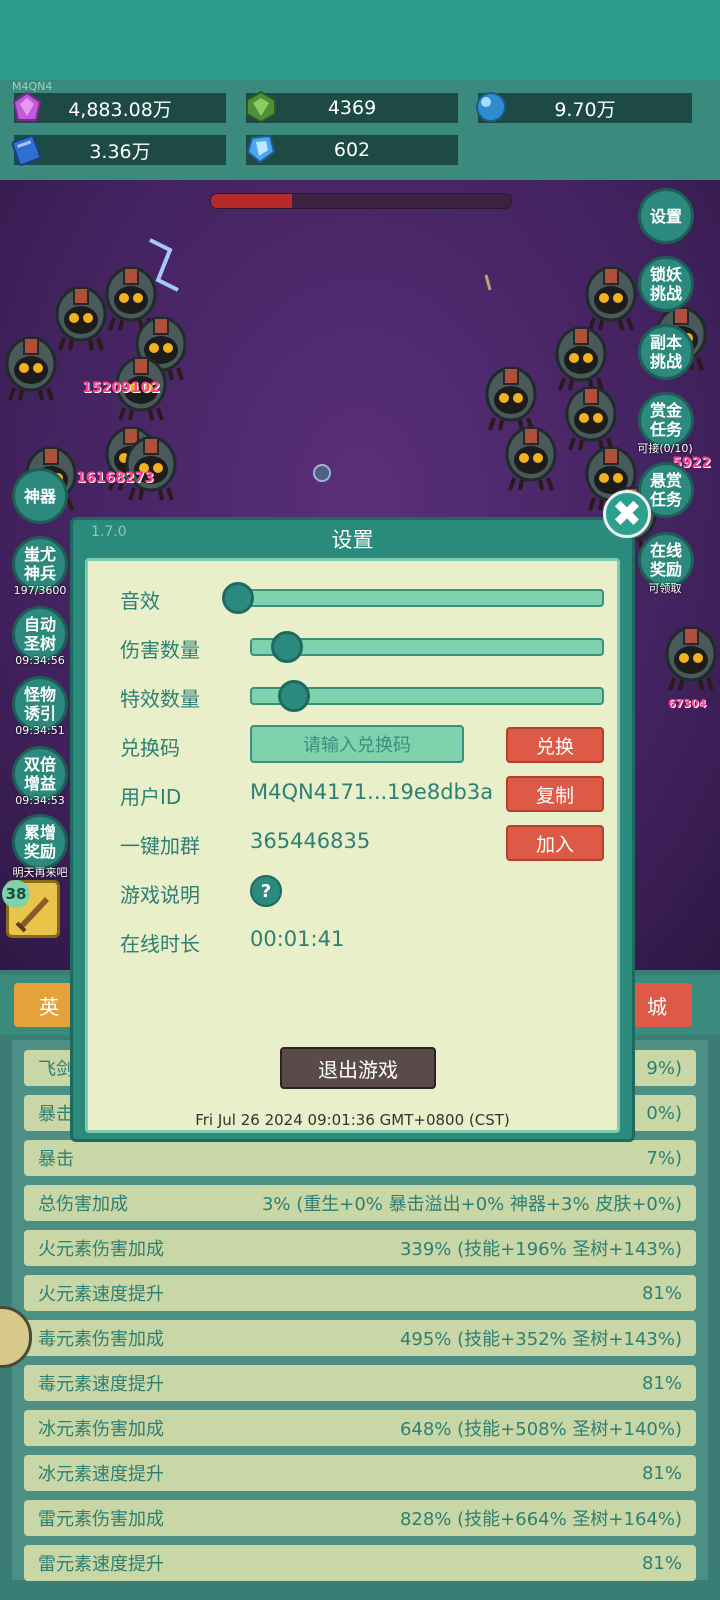  I want to click on green-value: 4369, so click(352, 108).